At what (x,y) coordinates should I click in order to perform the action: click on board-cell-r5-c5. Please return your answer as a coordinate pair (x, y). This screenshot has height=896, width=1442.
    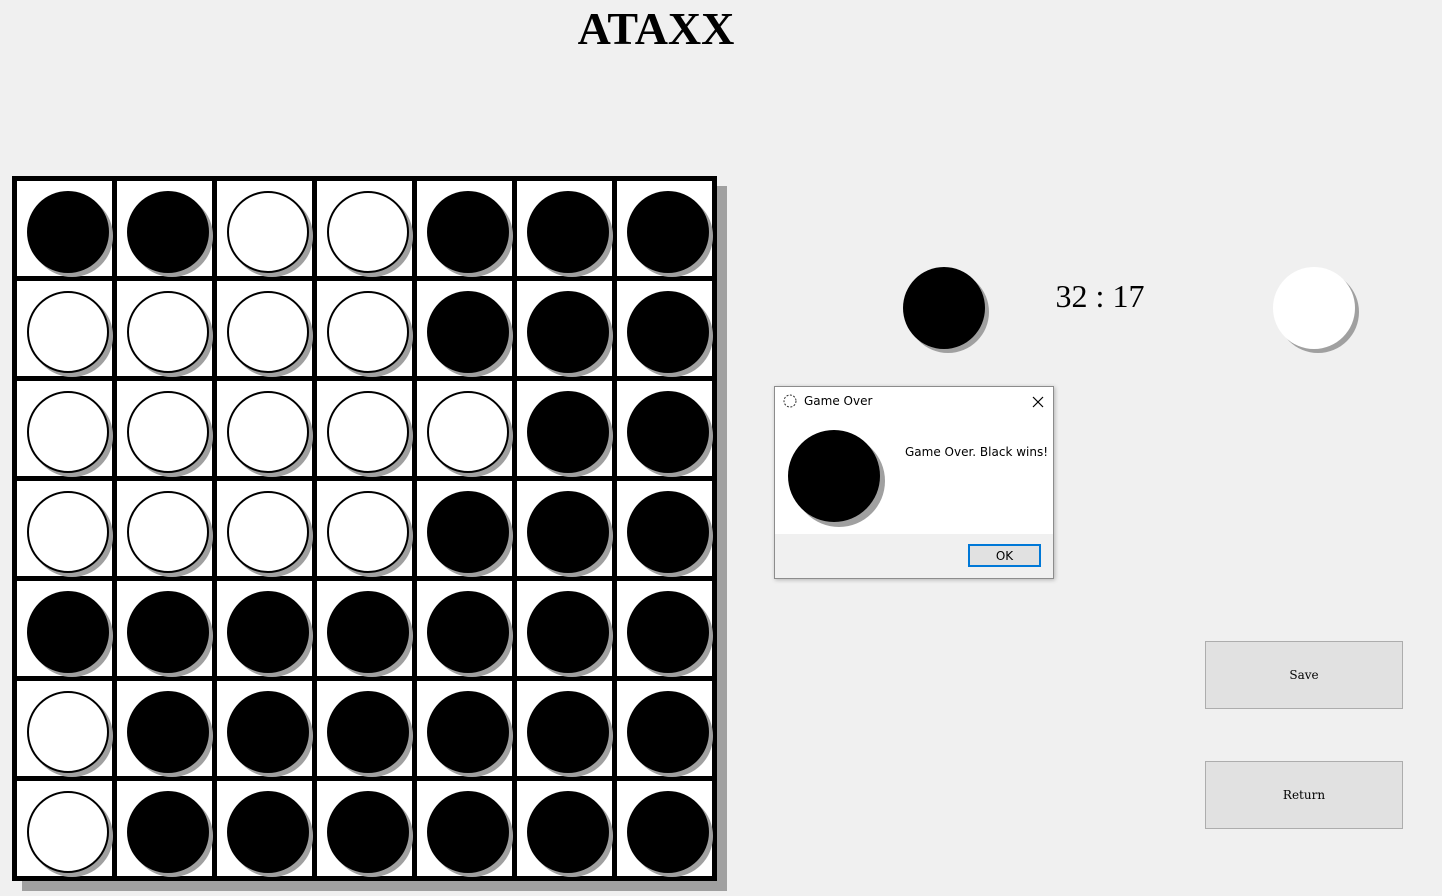
    Looking at the image, I should click on (465, 629).